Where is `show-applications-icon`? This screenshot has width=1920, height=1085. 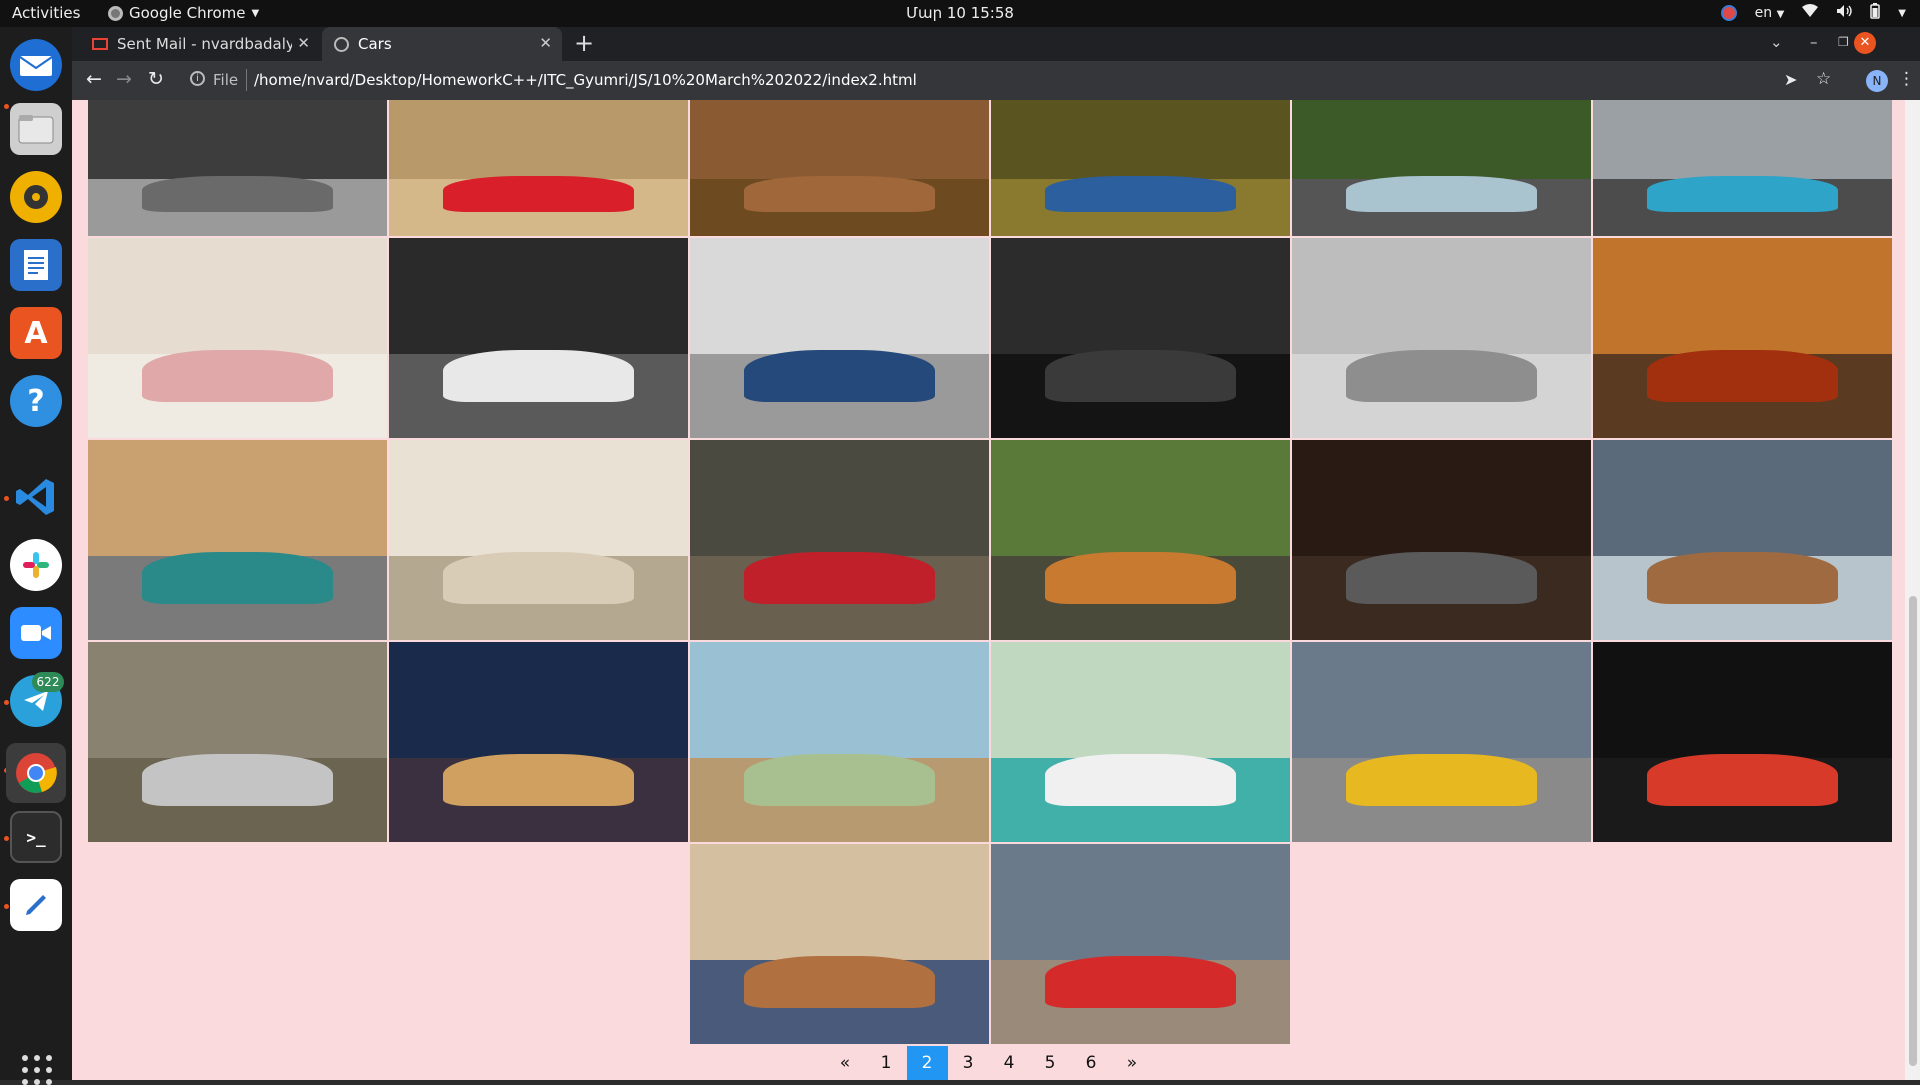
show-applications-icon is located at coordinates (37, 1070).